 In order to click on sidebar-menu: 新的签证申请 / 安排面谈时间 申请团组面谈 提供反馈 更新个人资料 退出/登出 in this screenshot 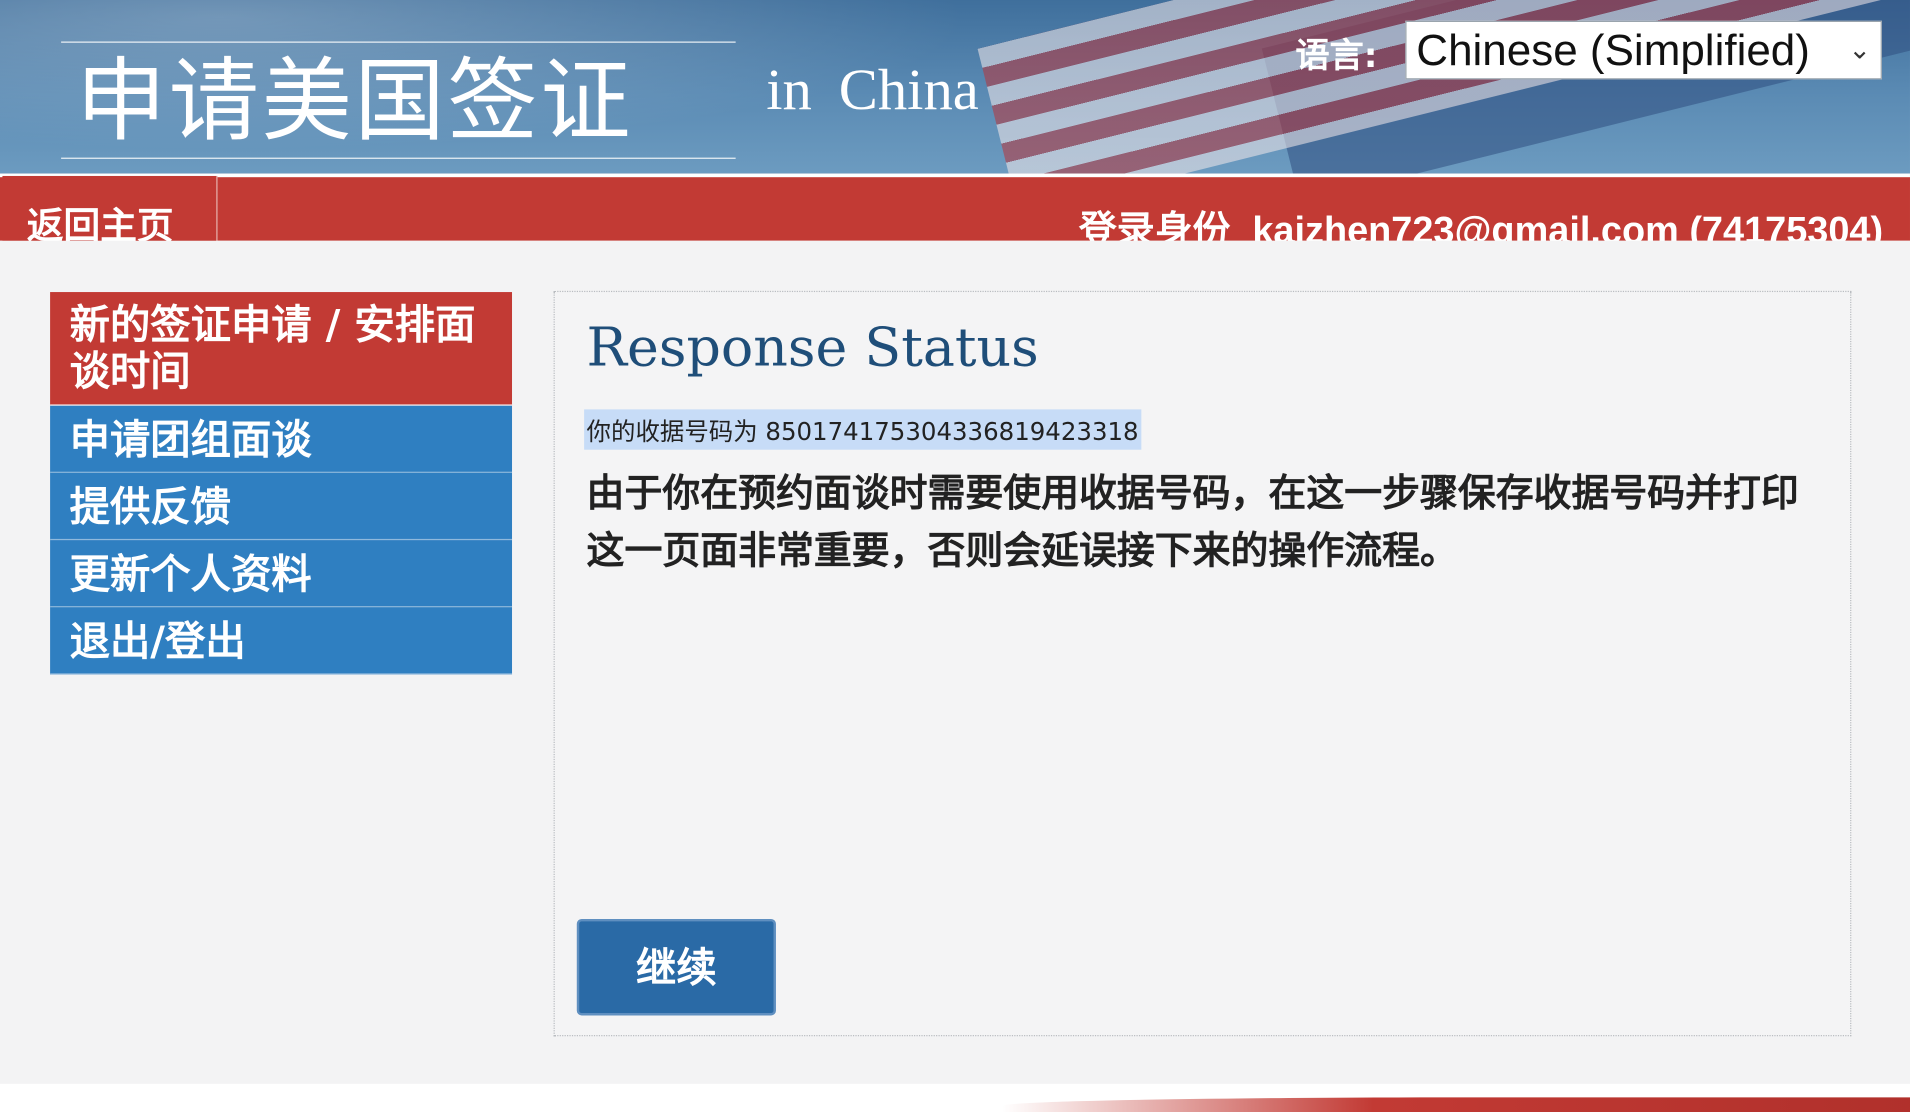, I will do `click(281, 483)`.